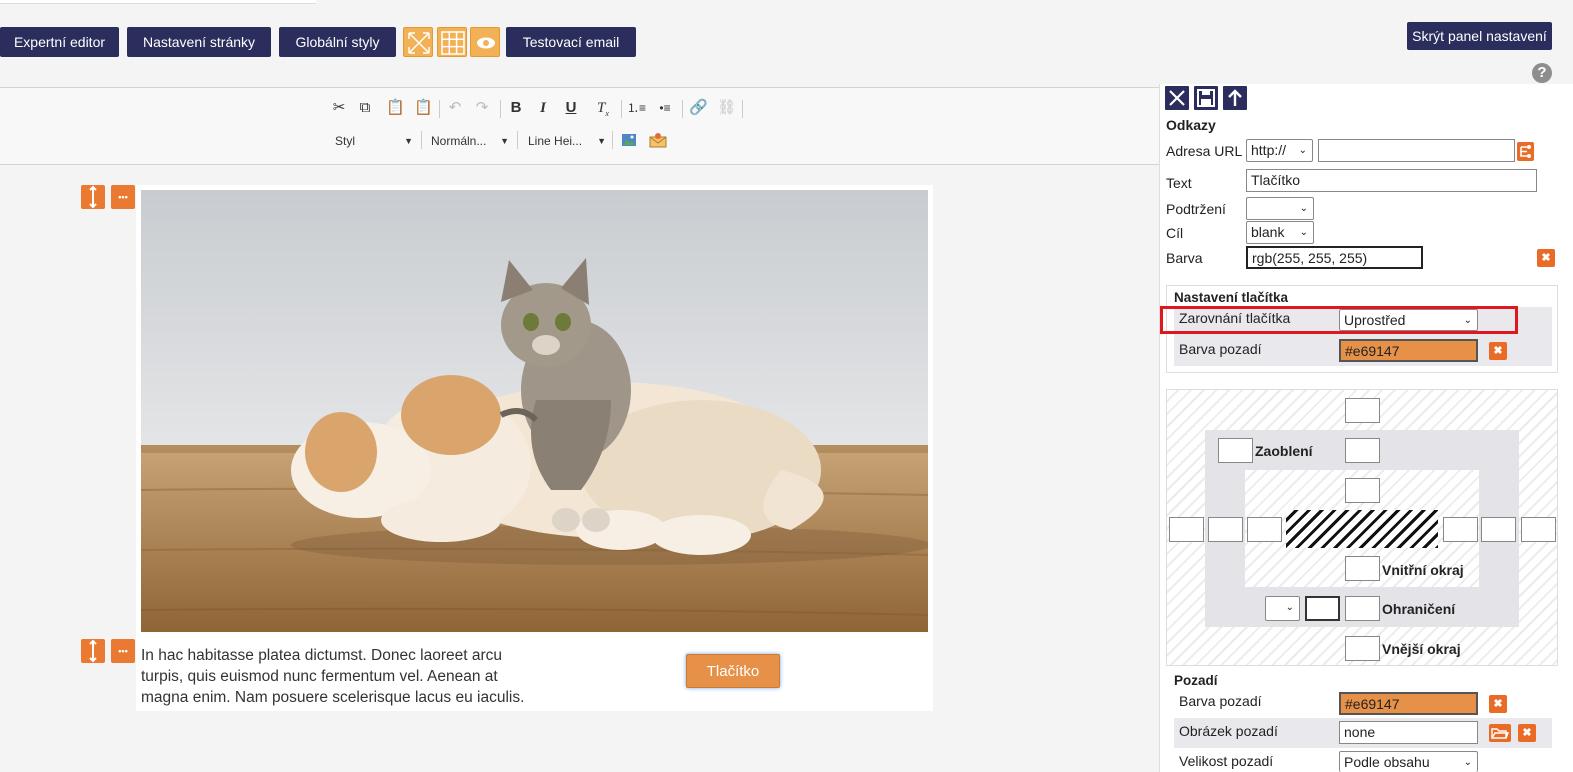 This screenshot has width=1573, height=772. I want to click on grid-button, so click(452, 42).